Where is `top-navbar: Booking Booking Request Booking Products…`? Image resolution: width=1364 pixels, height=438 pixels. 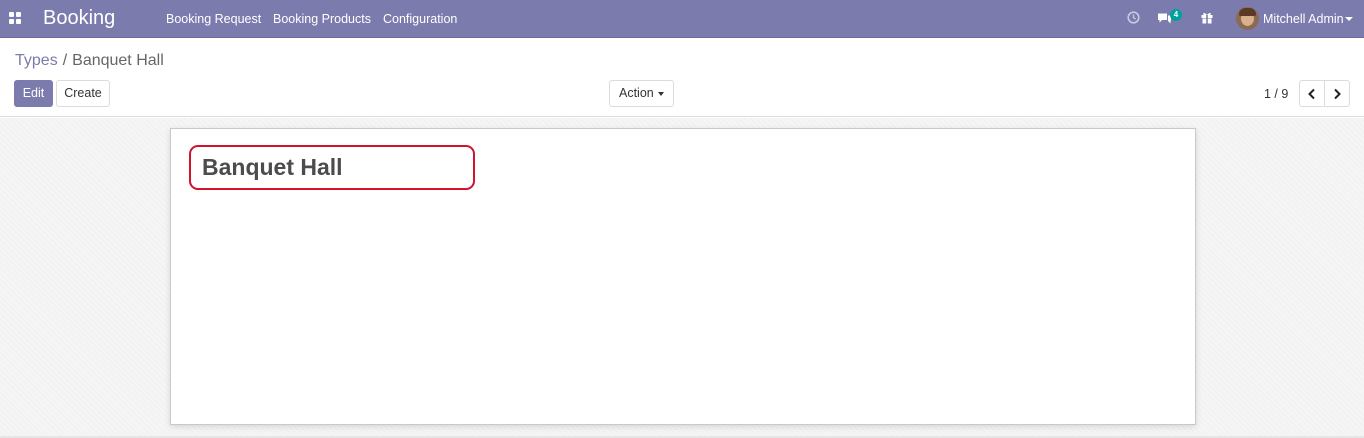 top-navbar: Booking Booking Request Booking Products… is located at coordinates (682, 19).